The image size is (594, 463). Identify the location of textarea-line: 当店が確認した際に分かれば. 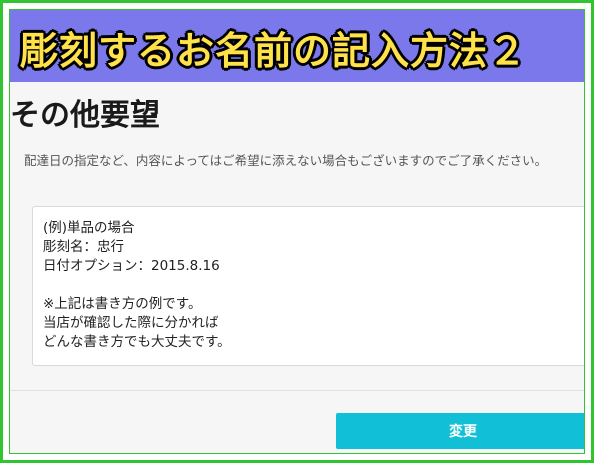
(131, 323).